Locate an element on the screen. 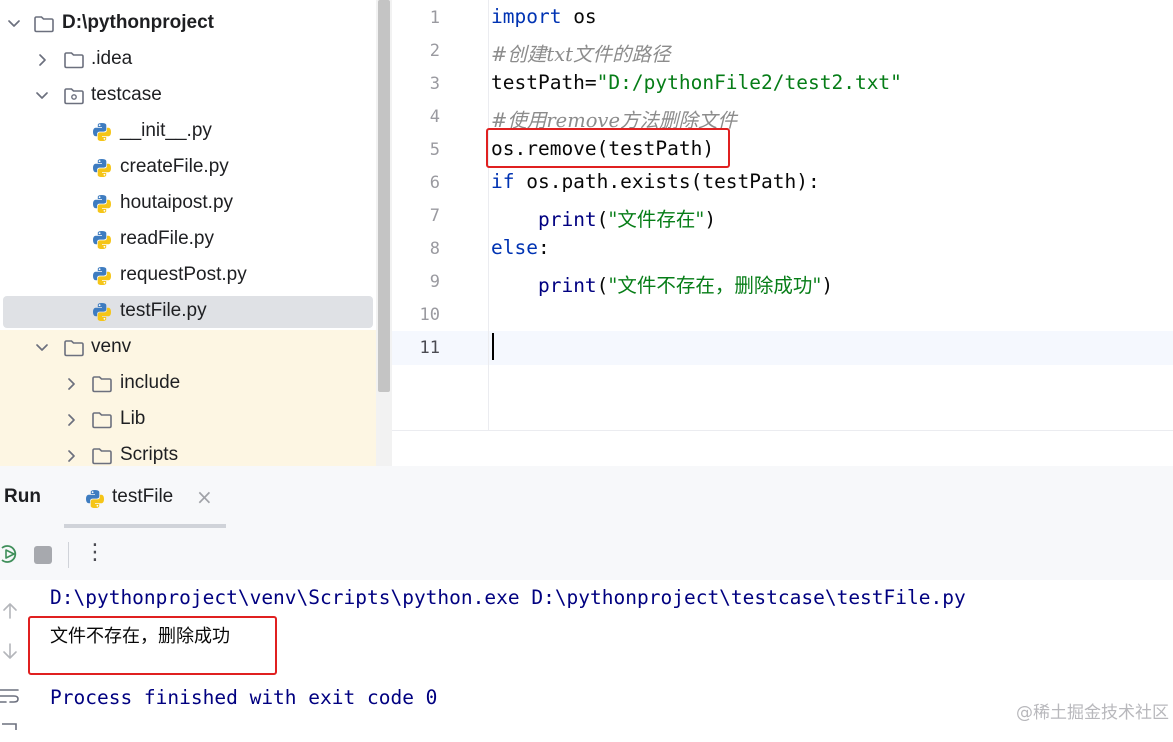 This screenshot has height=742, width=1173. tree-item-init-py: __init__.py is located at coordinates (188, 132).